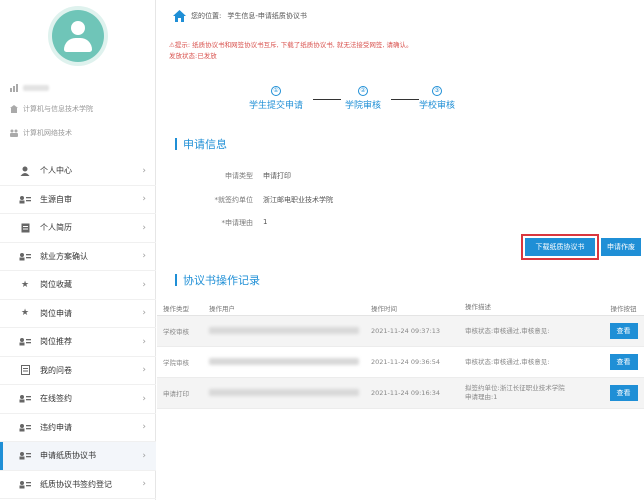 This screenshot has width=644, height=500. What do you see at coordinates (56, 370) in the screenshot?
I see `sidebar-item-label: 我的问卷` at bounding box center [56, 370].